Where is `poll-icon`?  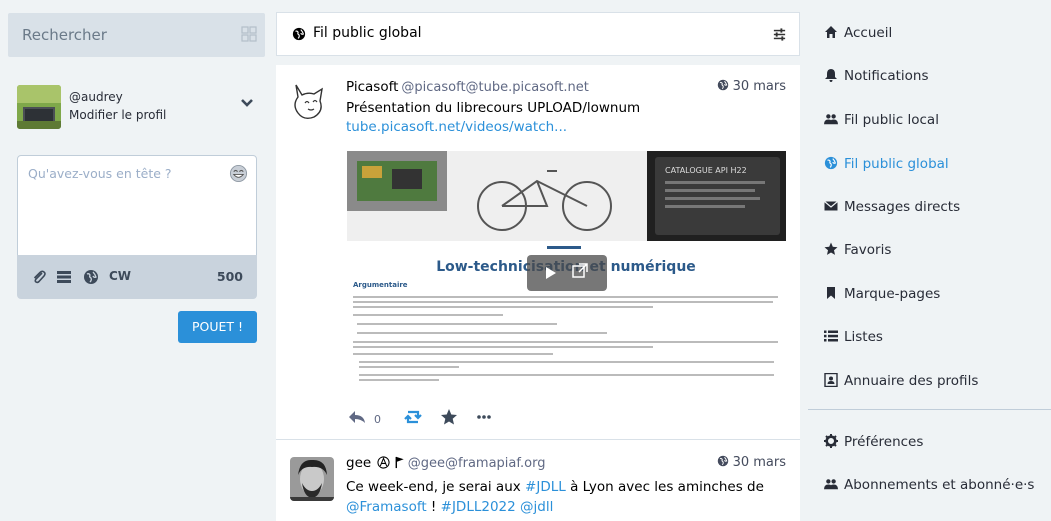 poll-icon is located at coordinates (64, 277).